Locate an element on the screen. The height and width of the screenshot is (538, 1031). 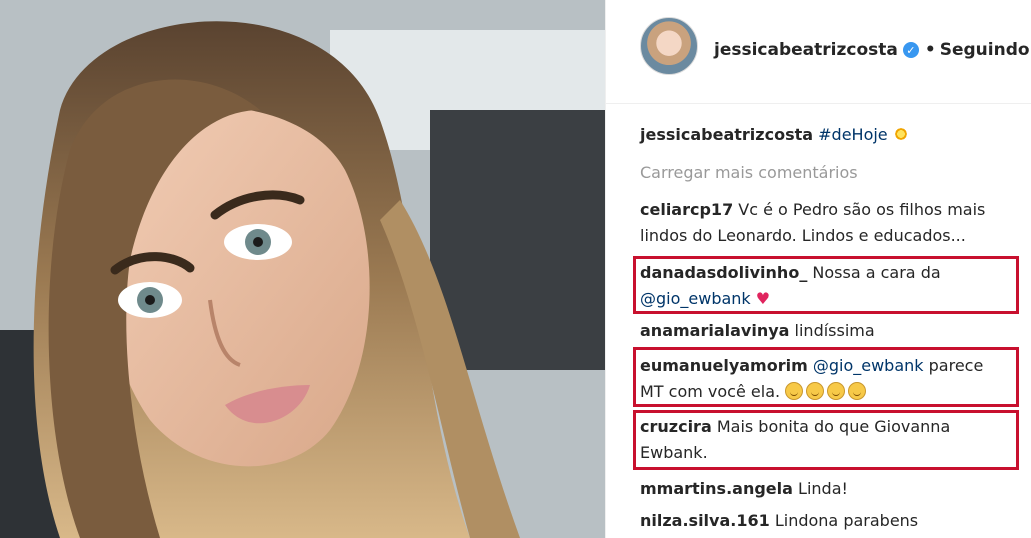
comment-text: Lindona parabens is located at coordinates (846, 520).